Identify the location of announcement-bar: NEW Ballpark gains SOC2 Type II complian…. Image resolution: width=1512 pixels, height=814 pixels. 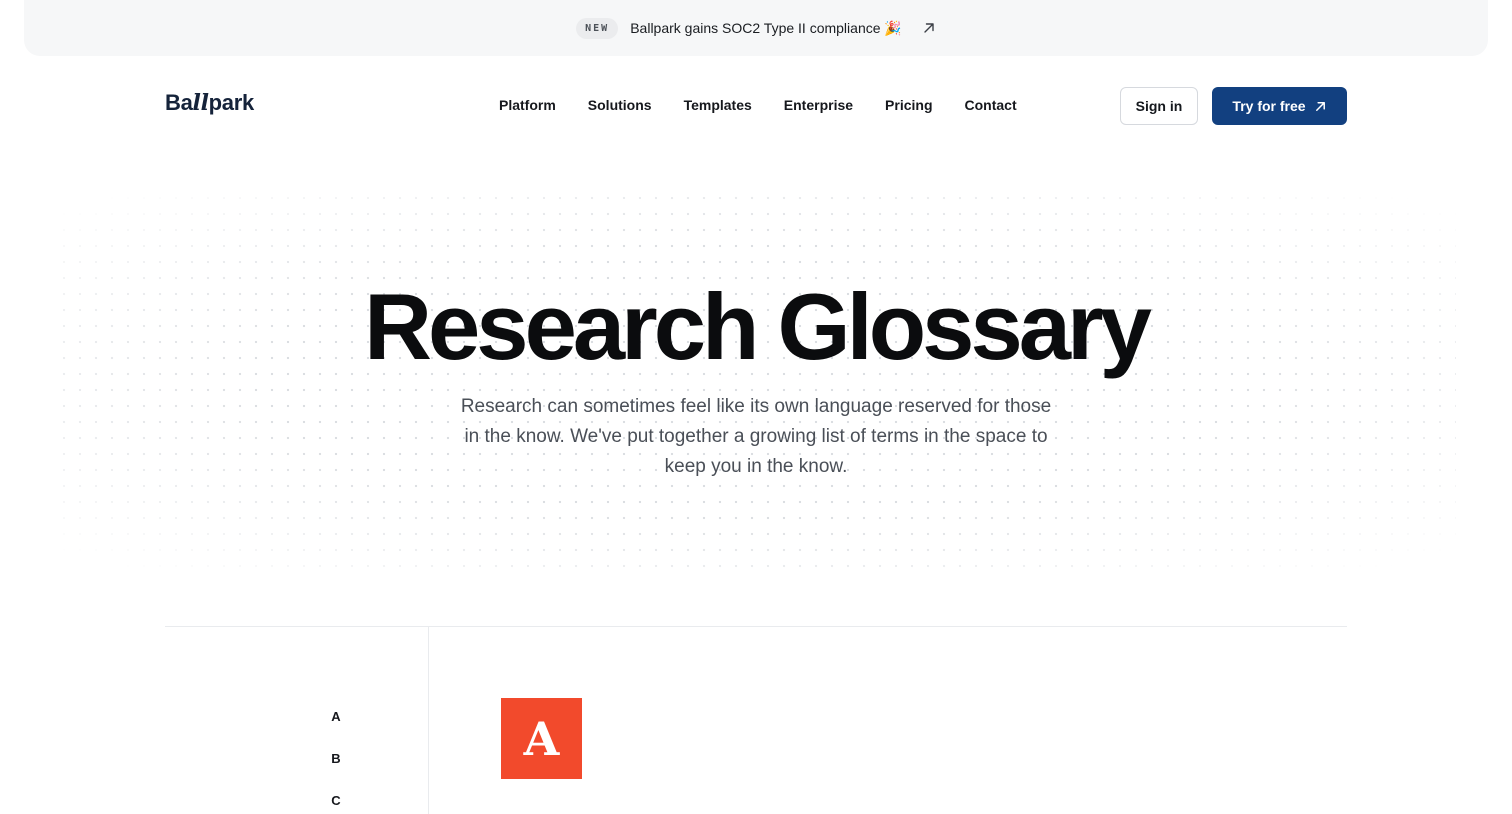
(756, 28).